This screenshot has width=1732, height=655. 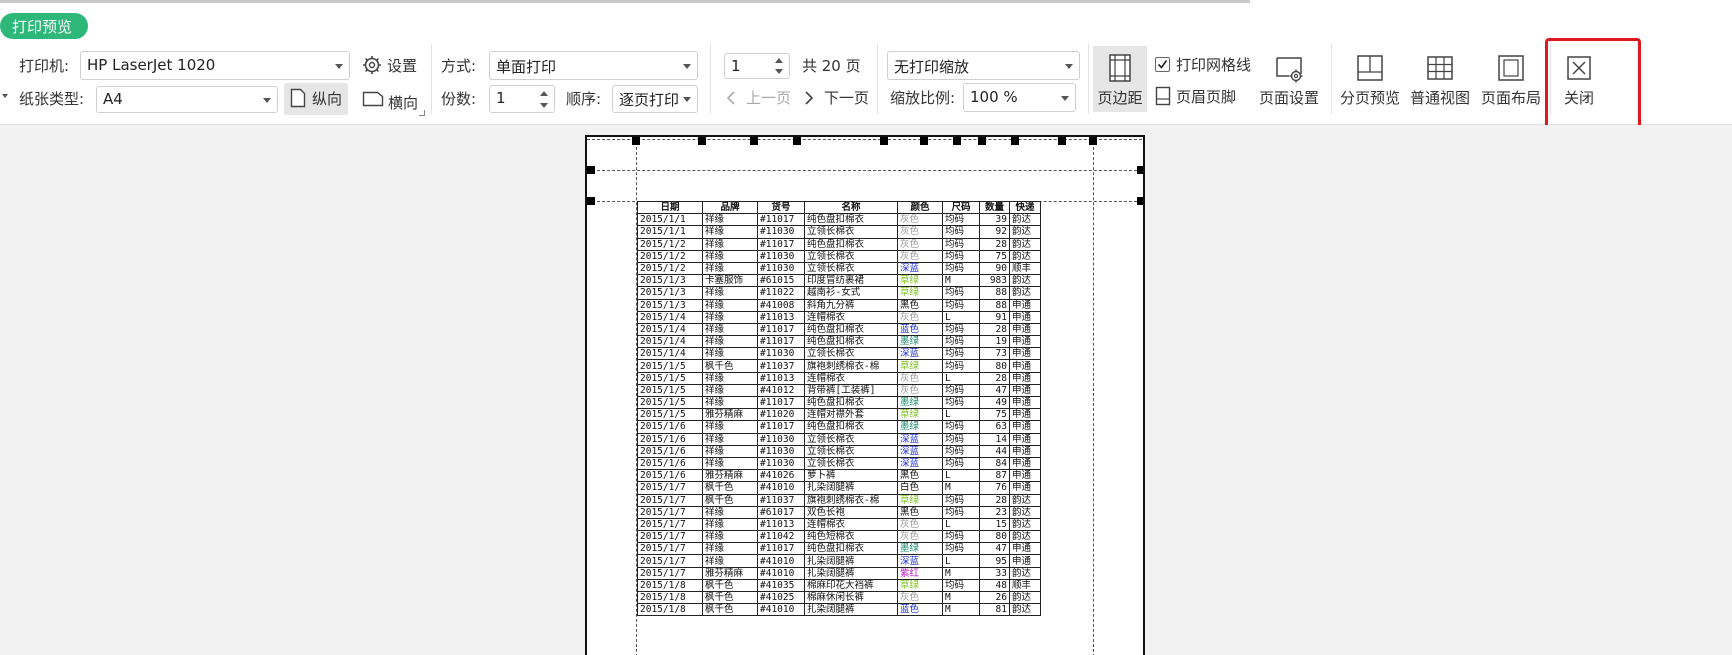 What do you see at coordinates (994, 427) in the screenshot?
I see `table-cell: 63` at bounding box center [994, 427].